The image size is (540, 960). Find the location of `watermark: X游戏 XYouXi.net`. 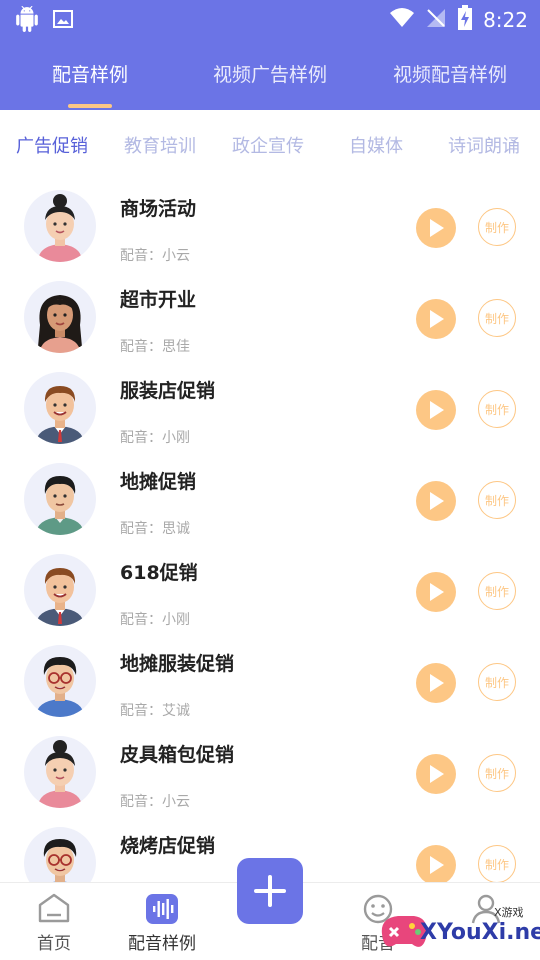

watermark: X游戏 XYouXi.net is located at coordinates (454, 928).